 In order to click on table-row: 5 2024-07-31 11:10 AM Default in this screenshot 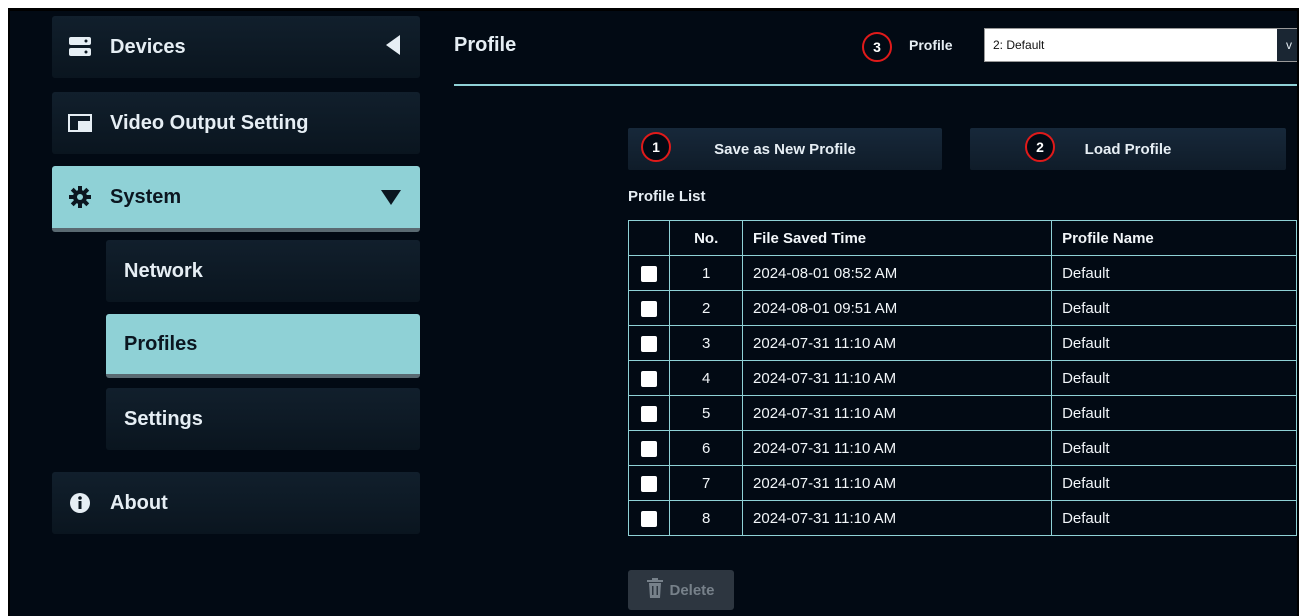, I will do `click(962, 413)`.